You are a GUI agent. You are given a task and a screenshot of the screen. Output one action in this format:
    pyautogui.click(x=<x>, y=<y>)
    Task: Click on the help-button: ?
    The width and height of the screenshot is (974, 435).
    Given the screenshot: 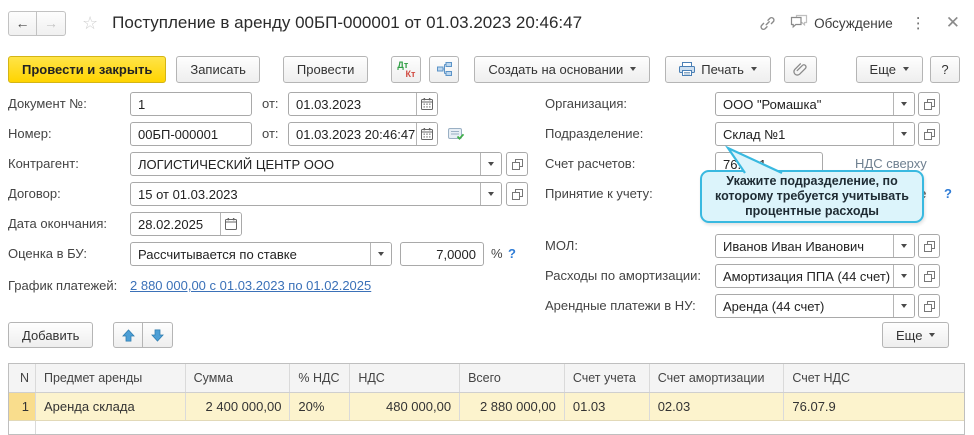 What is the action you would take?
    pyautogui.click(x=945, y=69)
    